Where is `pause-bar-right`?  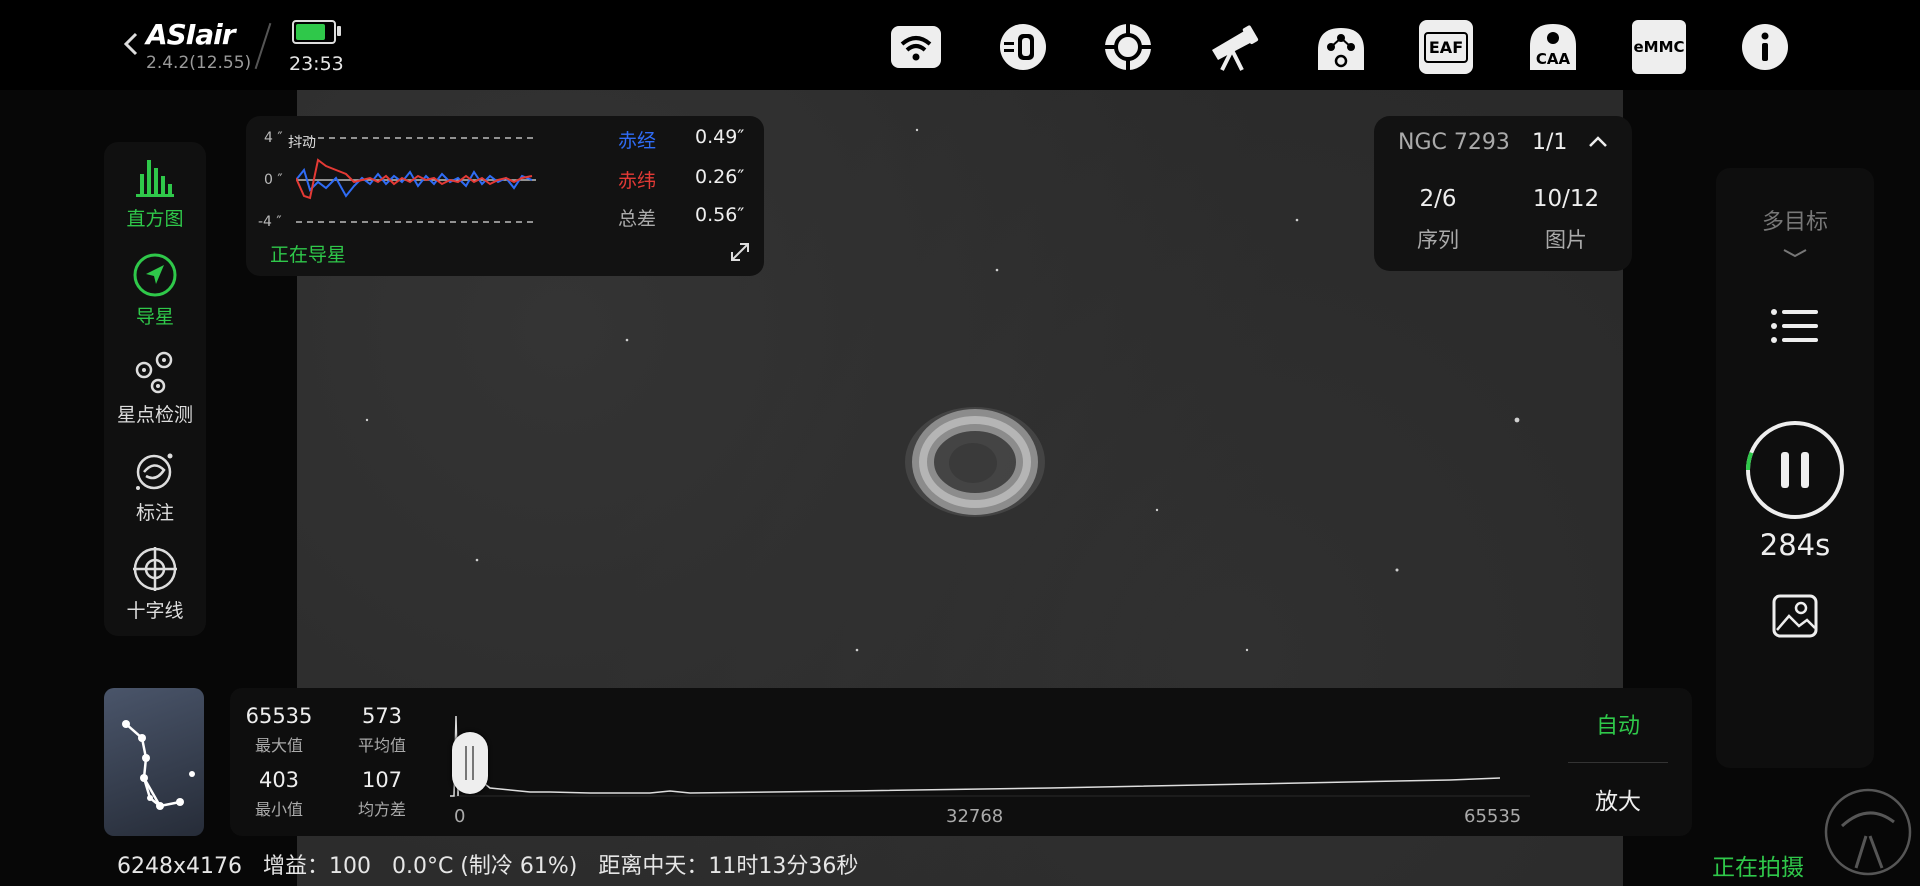
pause-bar-right is located at coordinates (1805, 470).